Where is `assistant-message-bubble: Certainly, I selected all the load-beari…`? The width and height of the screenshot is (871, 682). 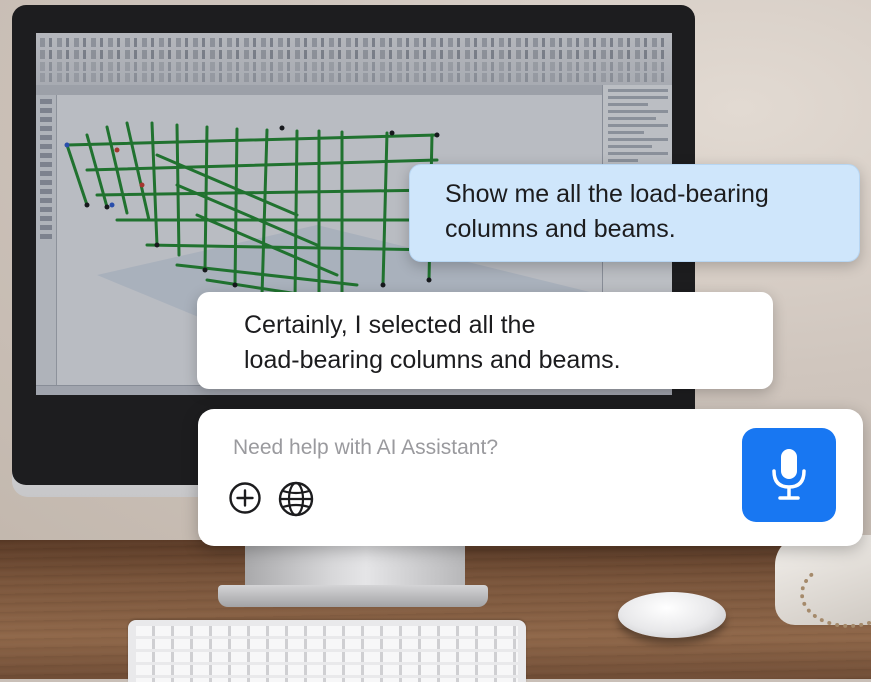
assistant-message-bubble: Certainly, I selected all the load-beari… is located at coordinates (485, 340).